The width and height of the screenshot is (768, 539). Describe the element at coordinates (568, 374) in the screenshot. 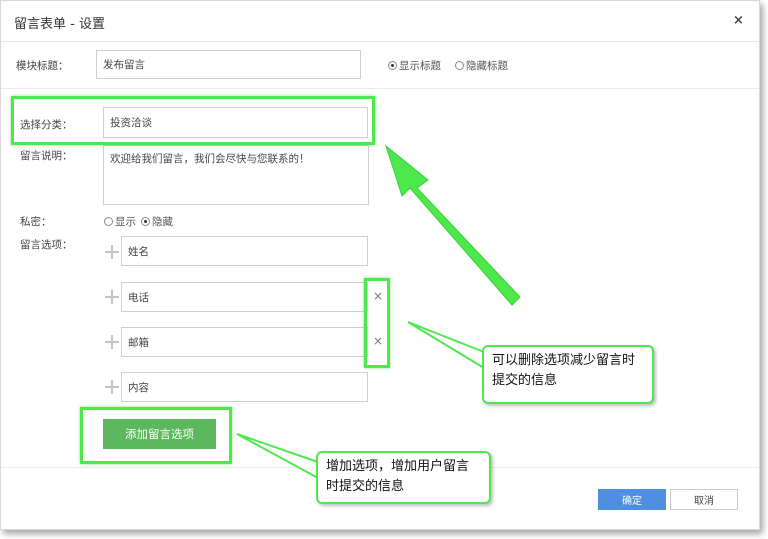

I see `delete-tip-callout: 可以删除选项减少留言时提交的信息` at that location.